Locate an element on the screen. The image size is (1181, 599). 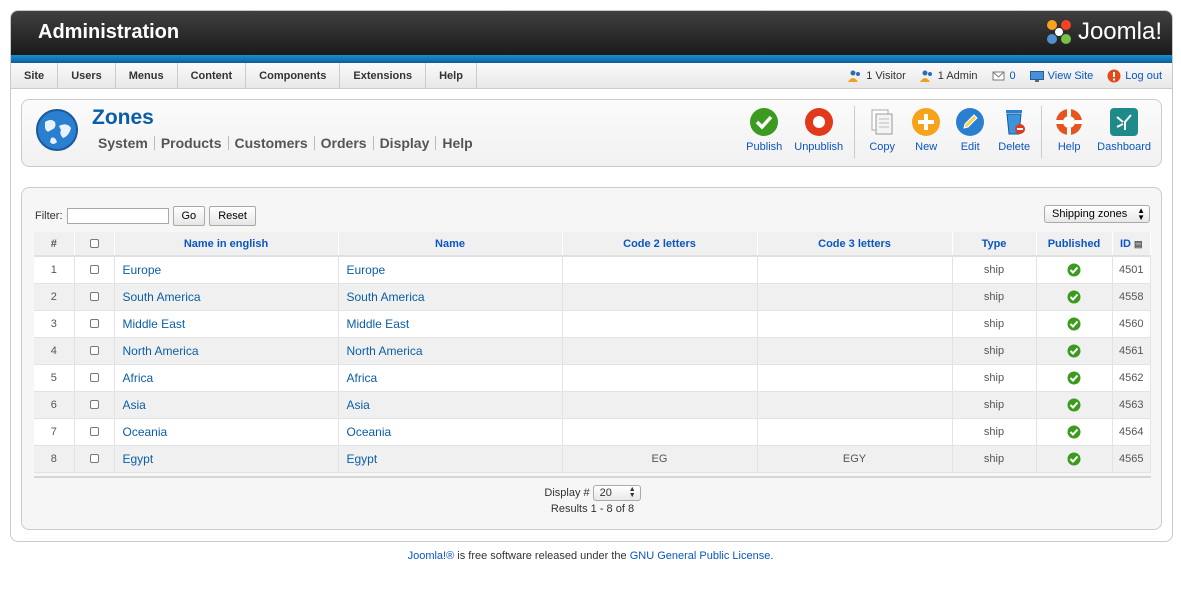
zone-name-link: North America is located at coordinates (385, 351).